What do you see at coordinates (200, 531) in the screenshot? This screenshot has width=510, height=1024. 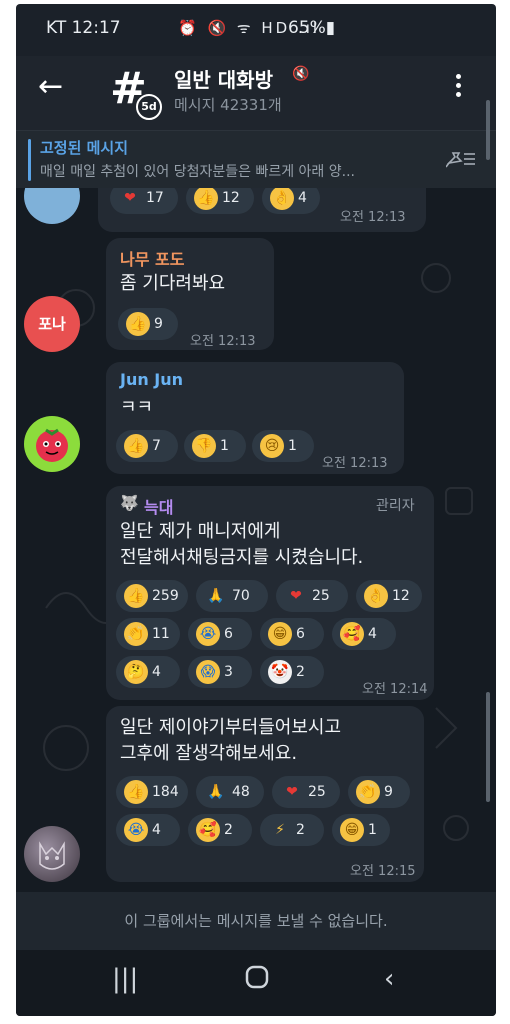 I see `message-text-line-1: 일단 제가 매니저에게` at bounding box center [200, 531].